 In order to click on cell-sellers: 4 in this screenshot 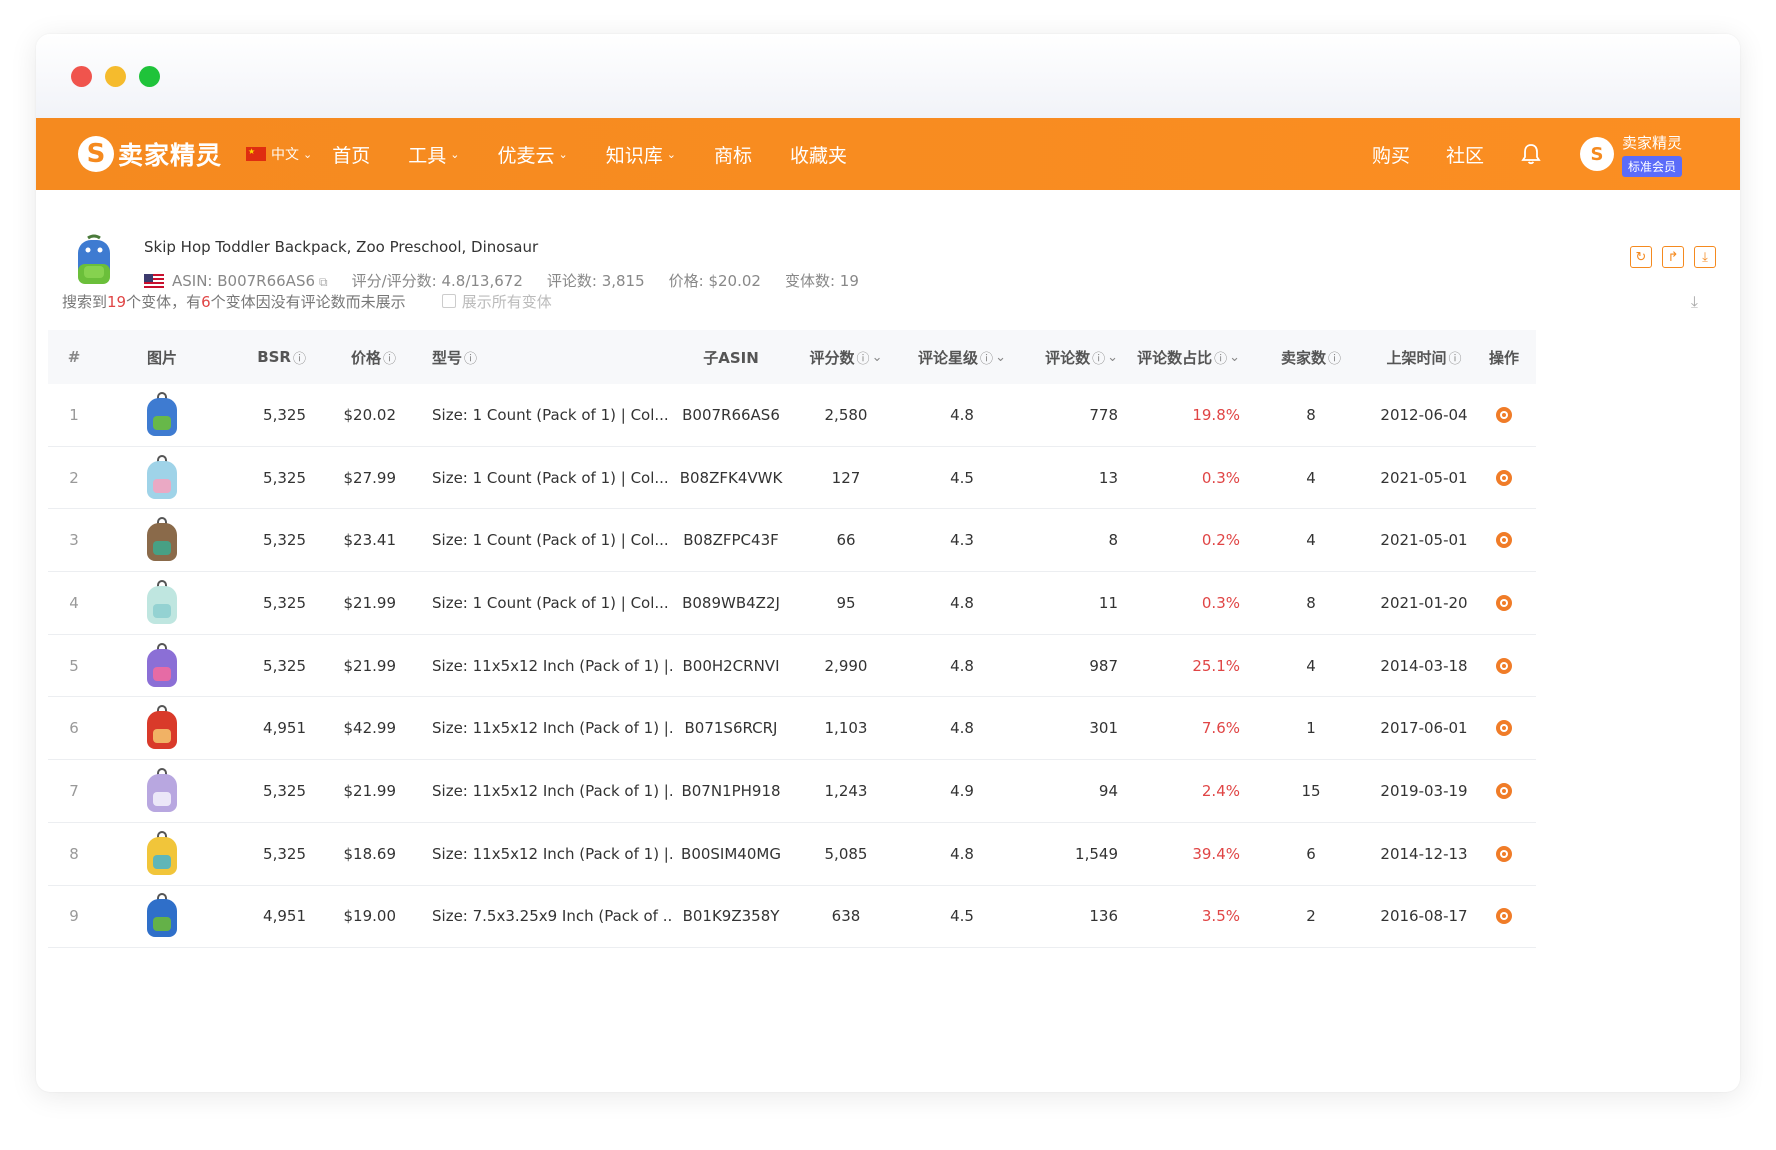, I will do `click(1311, 665)`.